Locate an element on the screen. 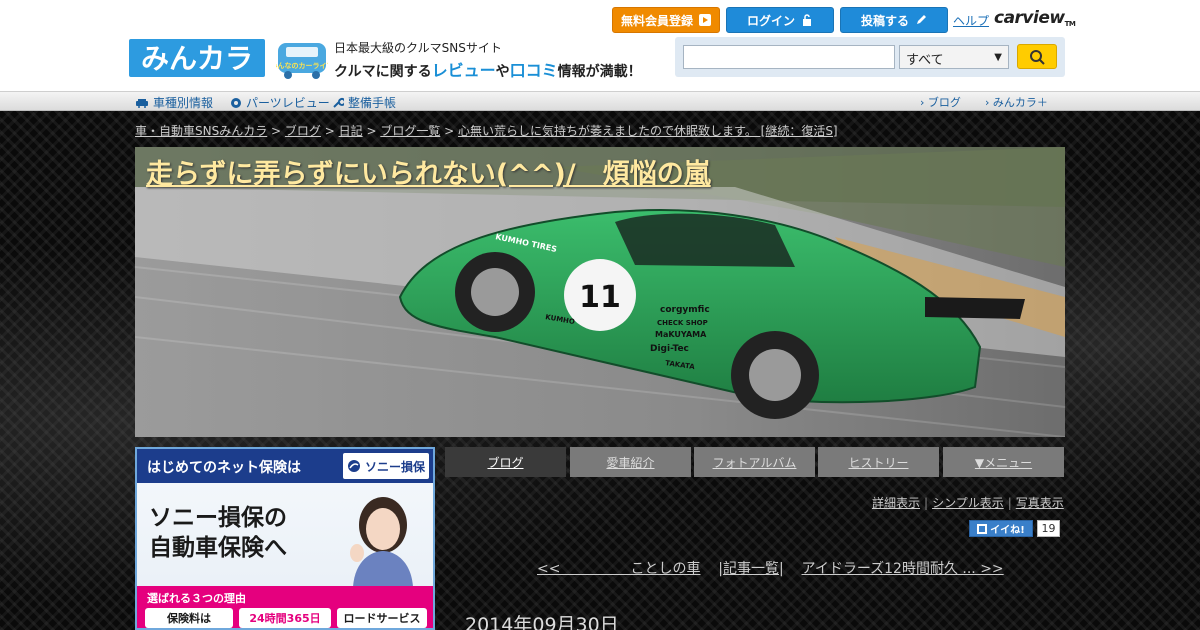 The image size is (1200, 630). search-box: すべて ▼ is located at coordinates (870, 57).